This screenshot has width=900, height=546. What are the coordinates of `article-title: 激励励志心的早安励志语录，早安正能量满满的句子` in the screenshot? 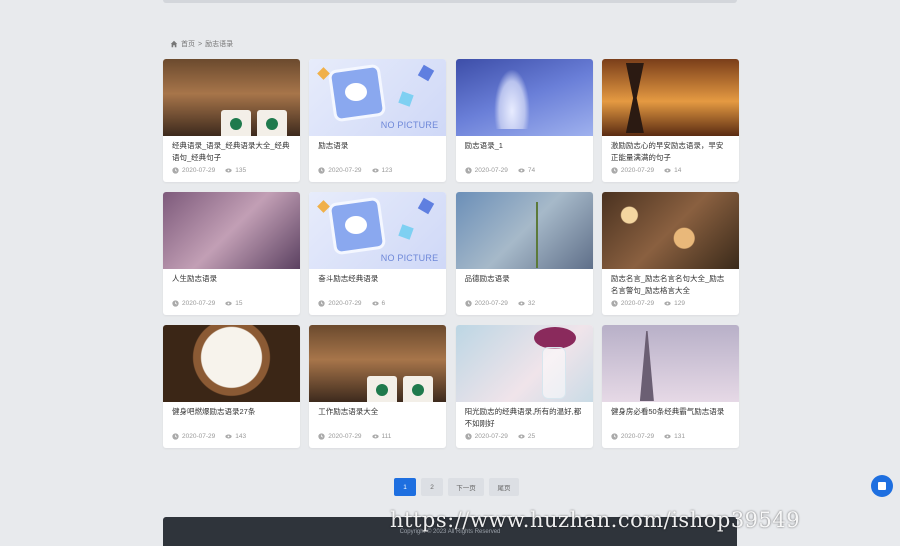 It's located at (670, 151).